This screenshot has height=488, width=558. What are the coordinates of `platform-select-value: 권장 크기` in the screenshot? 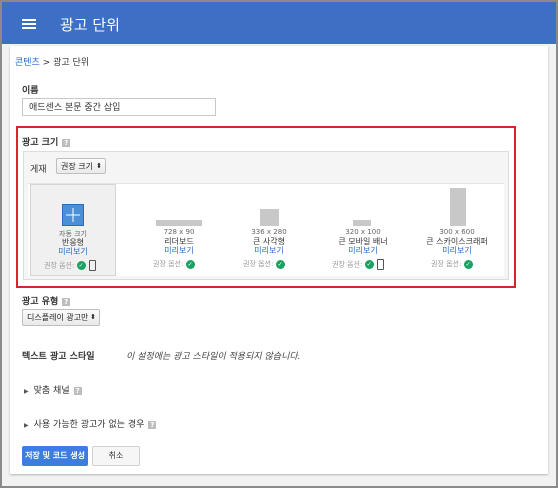 It's located at (77, 166).